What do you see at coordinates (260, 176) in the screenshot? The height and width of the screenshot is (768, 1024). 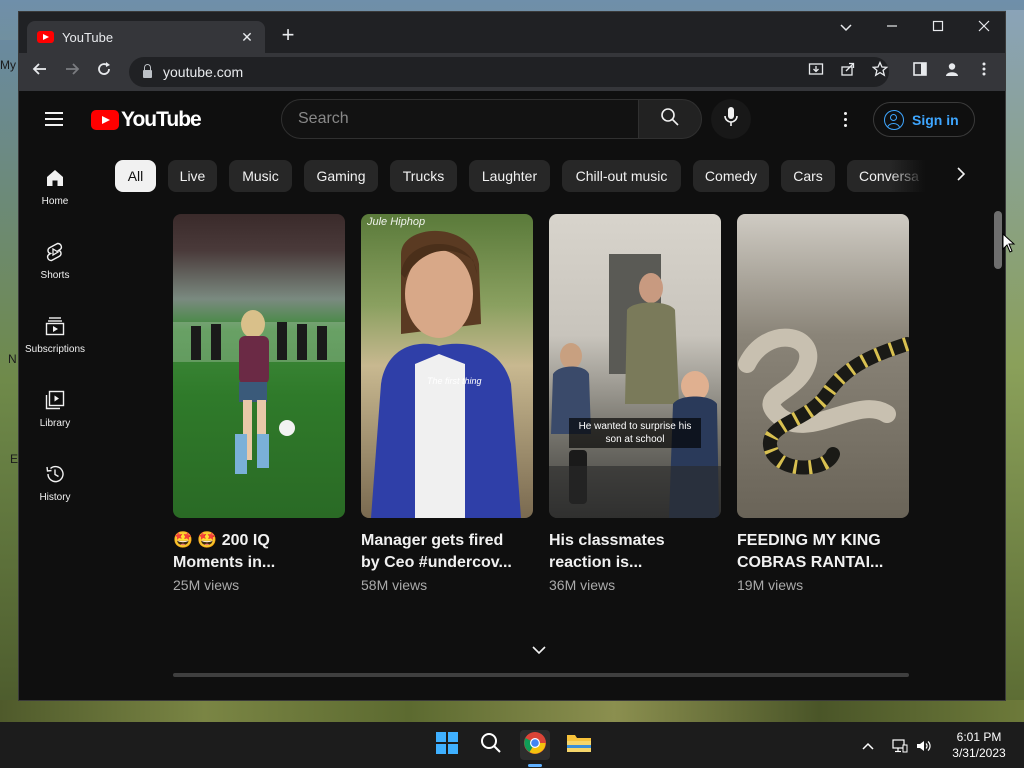 I see `chip-music: Music` at bounding box center [260, 176].